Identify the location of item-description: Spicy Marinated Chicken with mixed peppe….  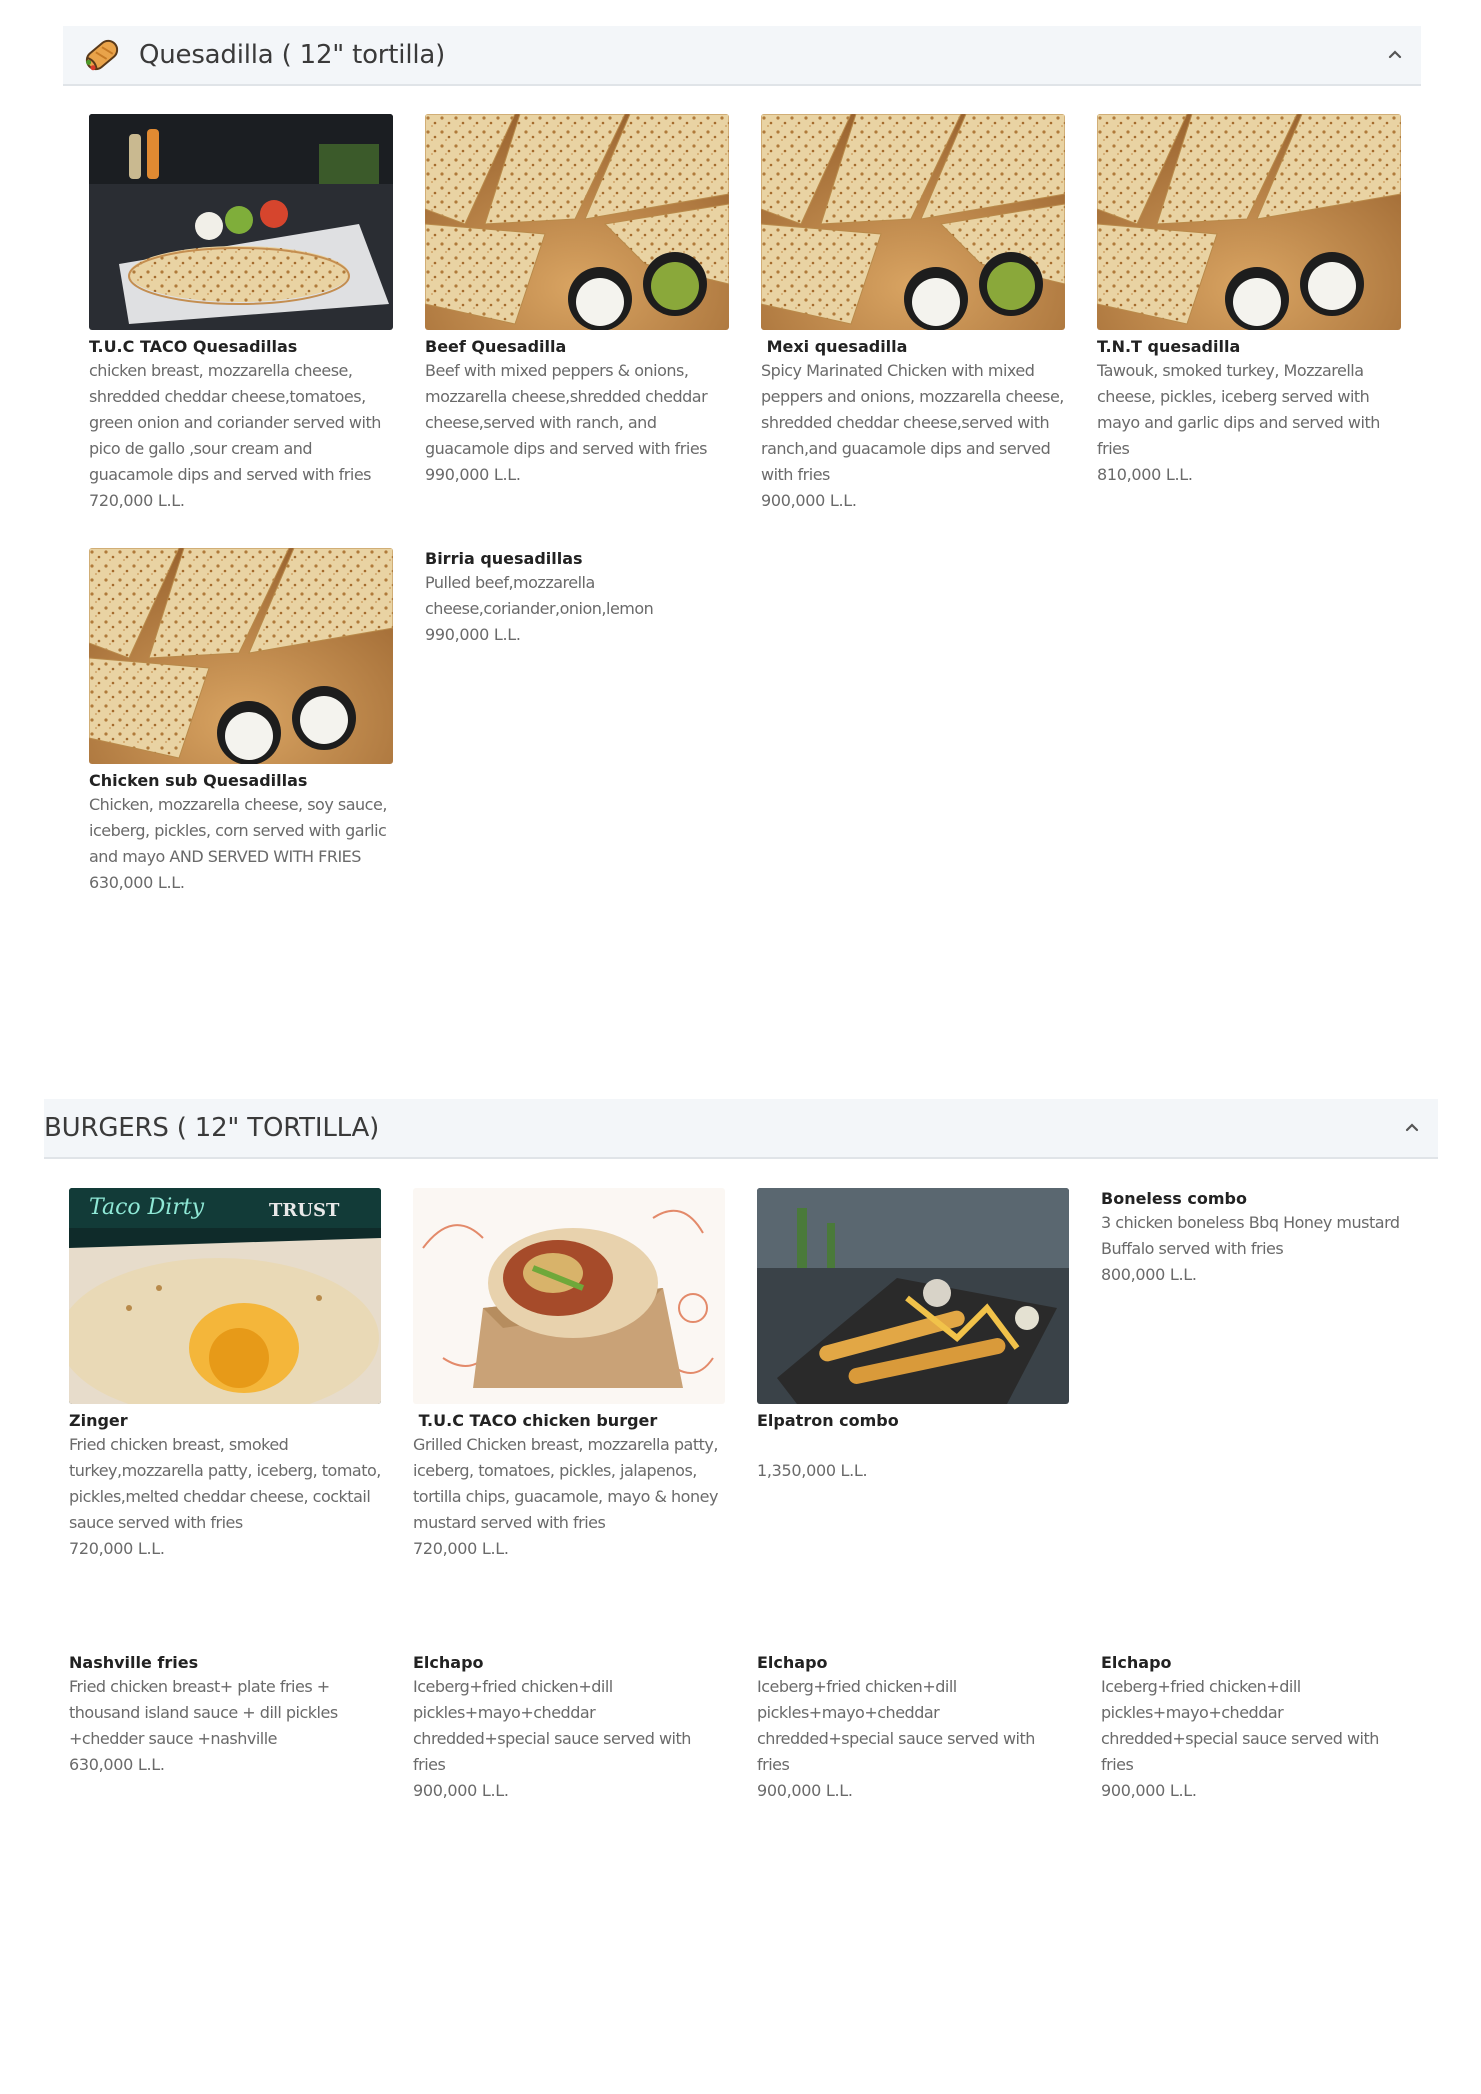
(912, 422).